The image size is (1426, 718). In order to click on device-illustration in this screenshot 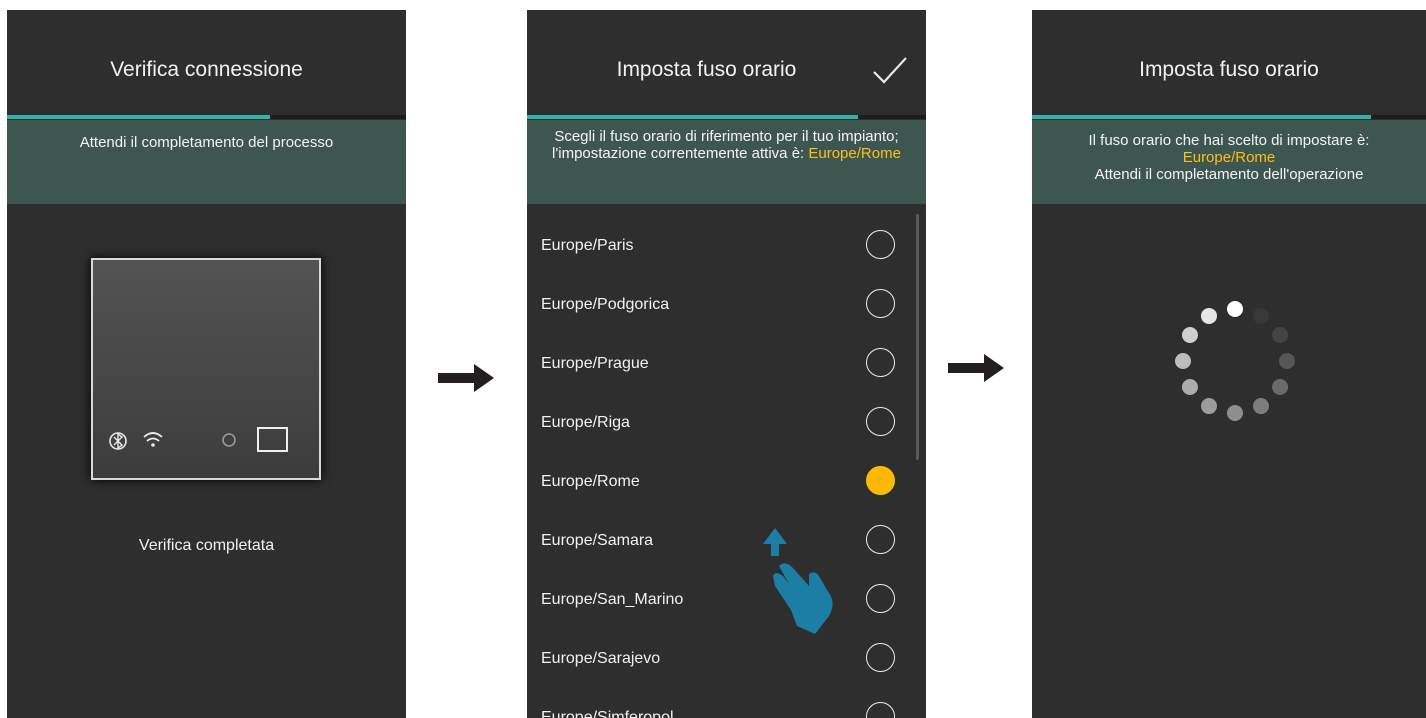, I will do `click(206, 369)`.